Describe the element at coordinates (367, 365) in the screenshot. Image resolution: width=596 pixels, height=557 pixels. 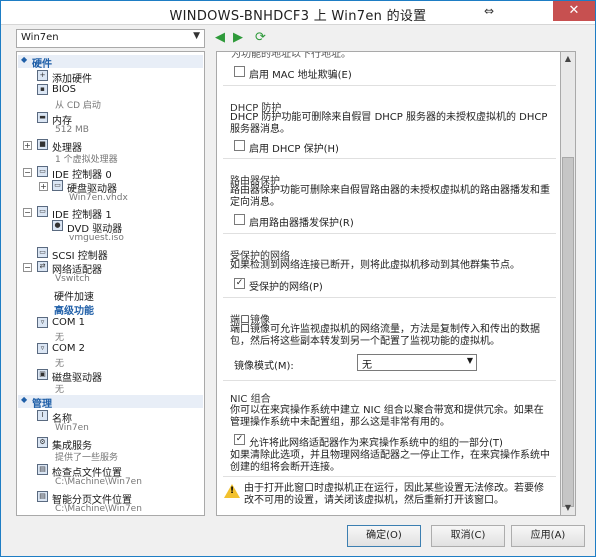
I see `mirroring-mode-value: 无` at that location.